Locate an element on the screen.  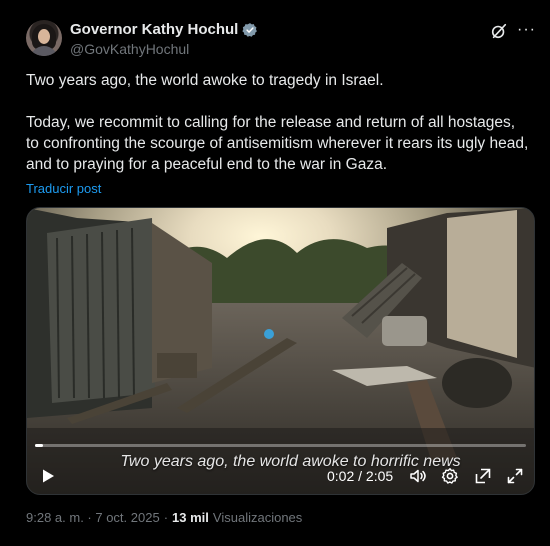
video-progress-fill is located at coordinates (39, 445).